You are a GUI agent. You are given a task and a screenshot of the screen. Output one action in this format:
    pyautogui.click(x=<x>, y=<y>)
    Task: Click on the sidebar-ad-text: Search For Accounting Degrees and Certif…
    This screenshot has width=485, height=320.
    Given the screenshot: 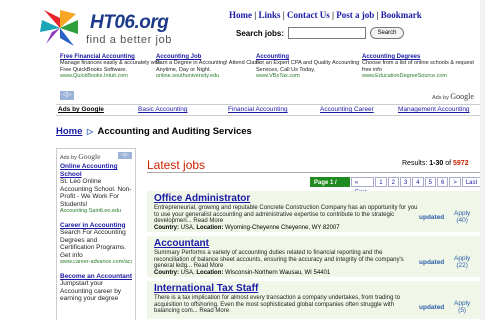 What is the action you would take?
    pyautogui.click(x=93, y=244)
    